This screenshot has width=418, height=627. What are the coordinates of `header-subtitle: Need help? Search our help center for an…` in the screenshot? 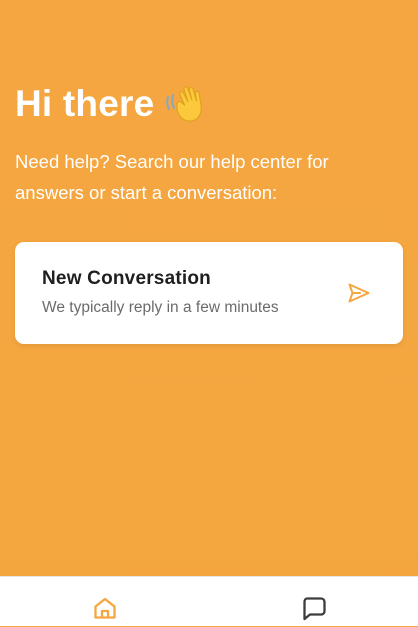 It's located at (172, 177).